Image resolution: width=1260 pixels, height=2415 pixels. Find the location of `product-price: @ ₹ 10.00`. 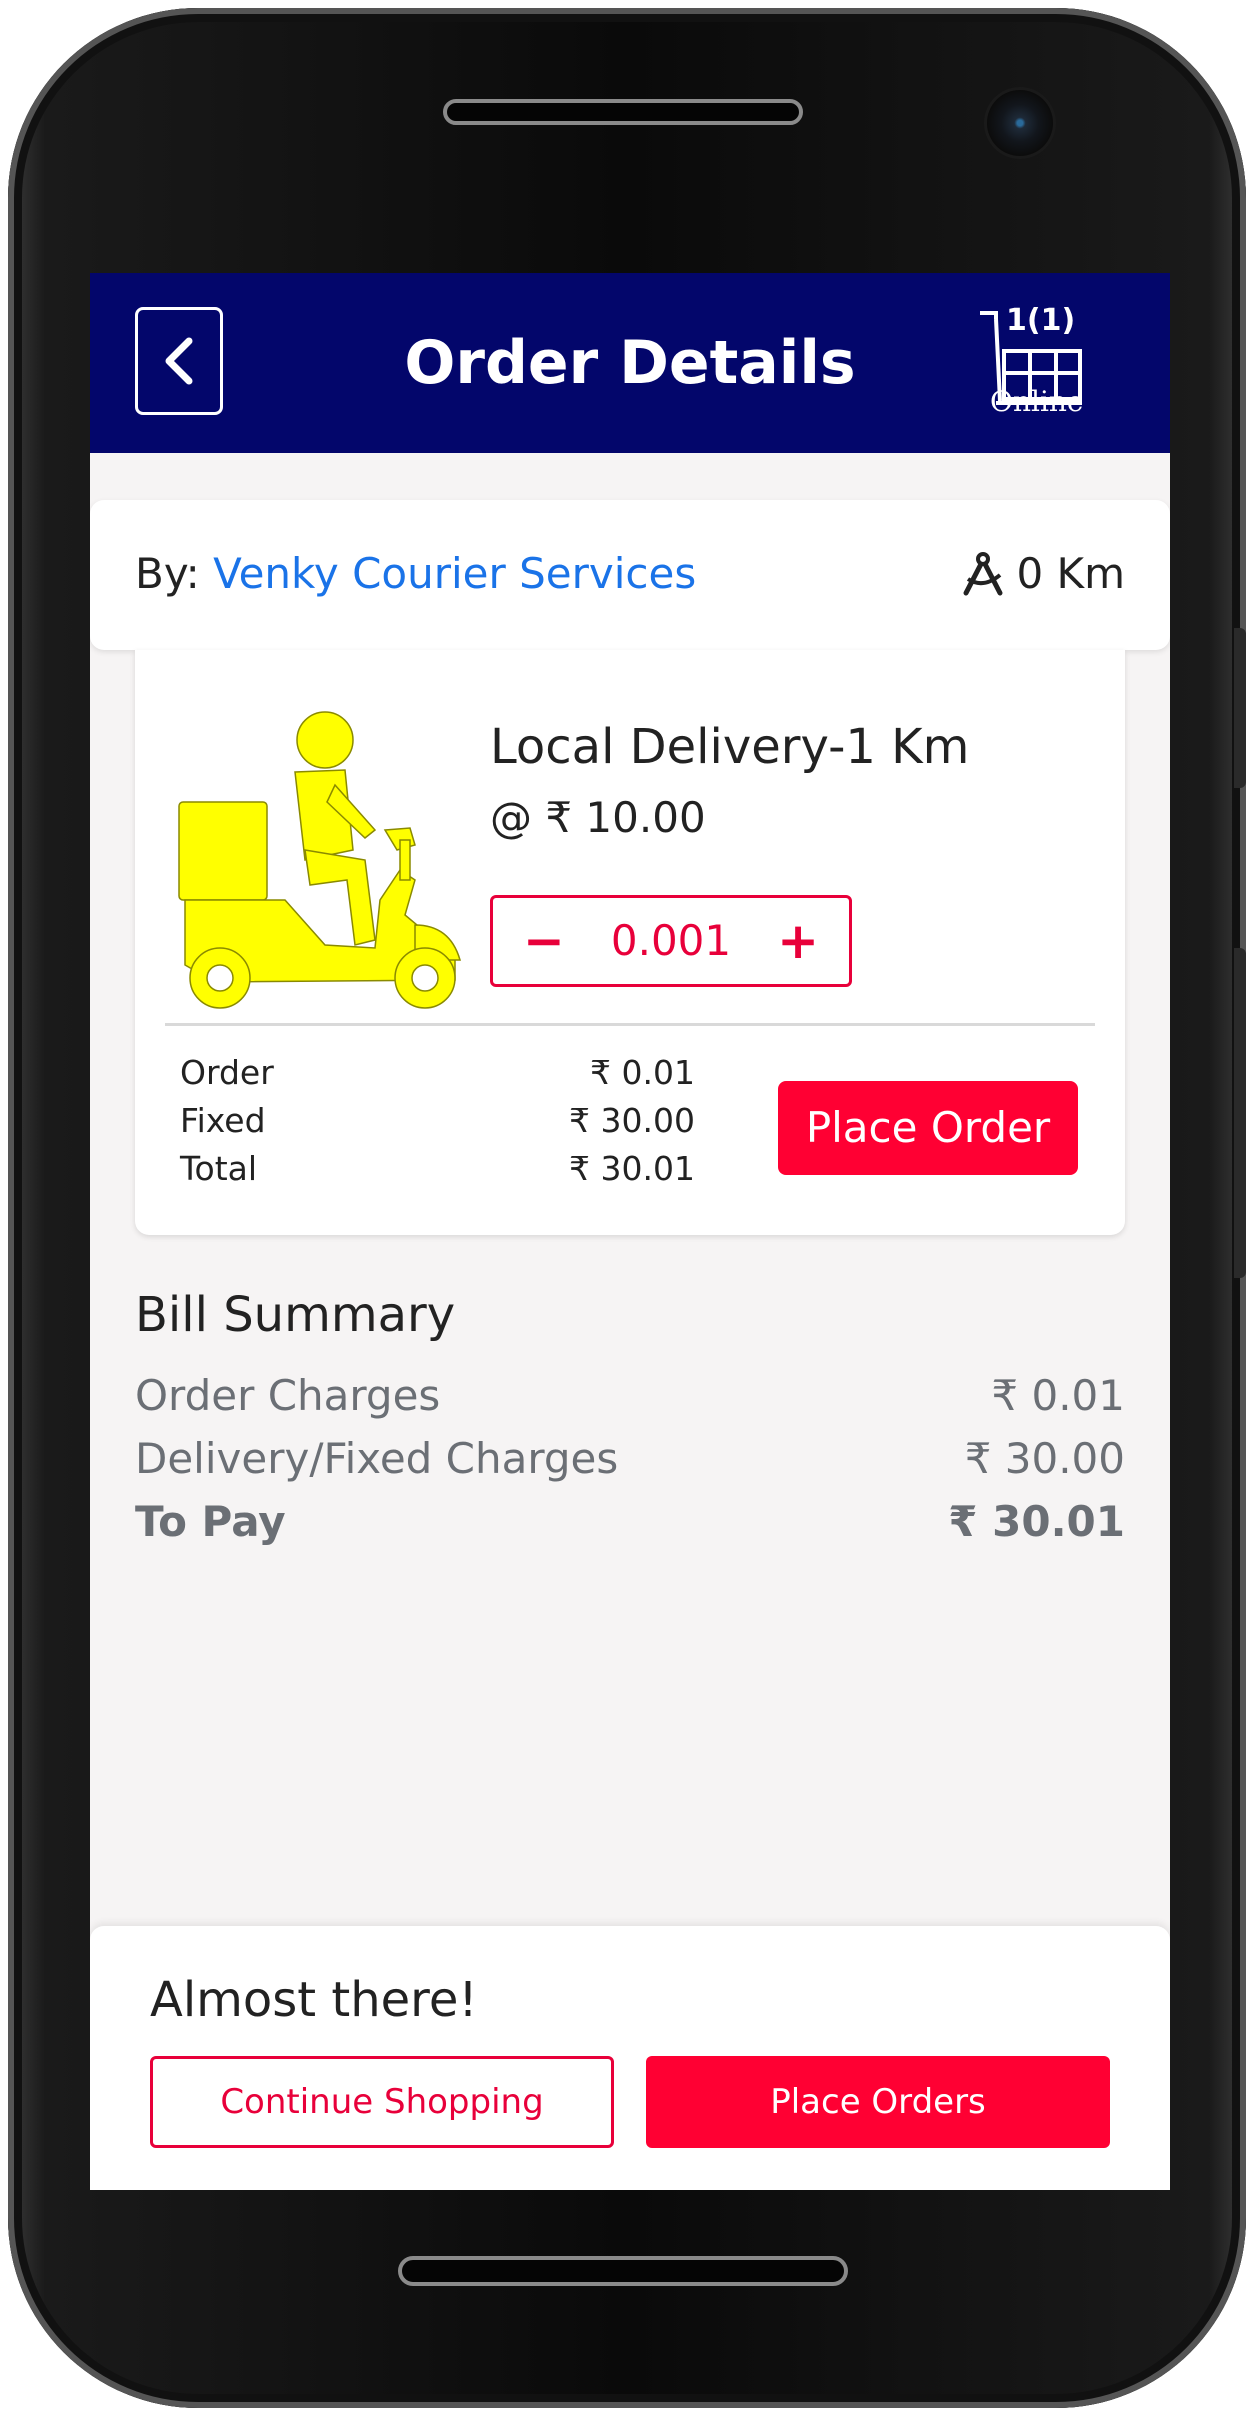

product-price: @ ₹ 10.00 is located at coordinates (598, 817).